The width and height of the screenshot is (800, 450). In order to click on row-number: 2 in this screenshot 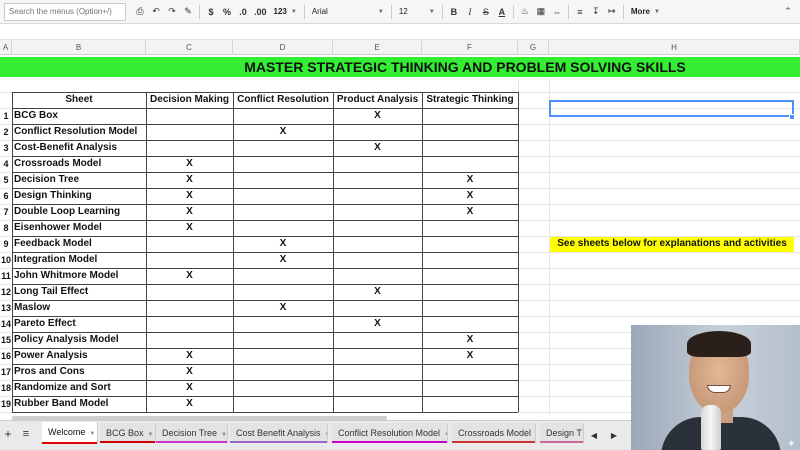, I will do `click(6, 132)`.